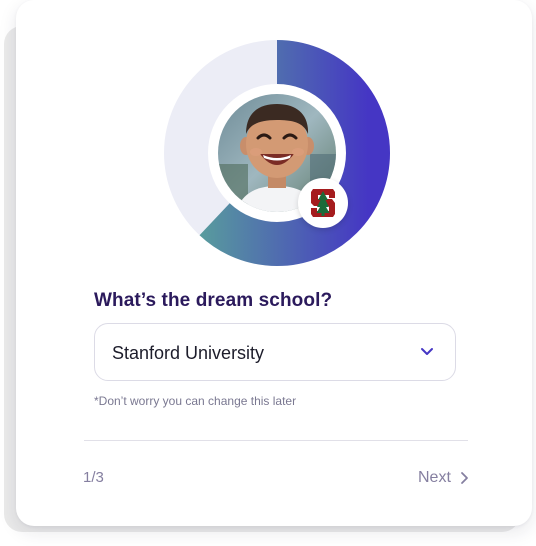  Describe the element at coordinates (93, 477) in the screenshot. I see `step-indicator: 1/3` at that location.